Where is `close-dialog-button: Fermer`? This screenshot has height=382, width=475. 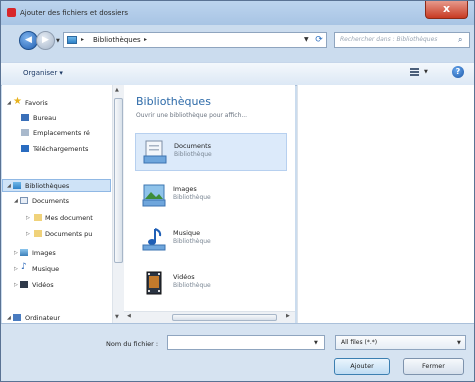 close-dialog-button: Fermer is located at coordinates (433, 366).